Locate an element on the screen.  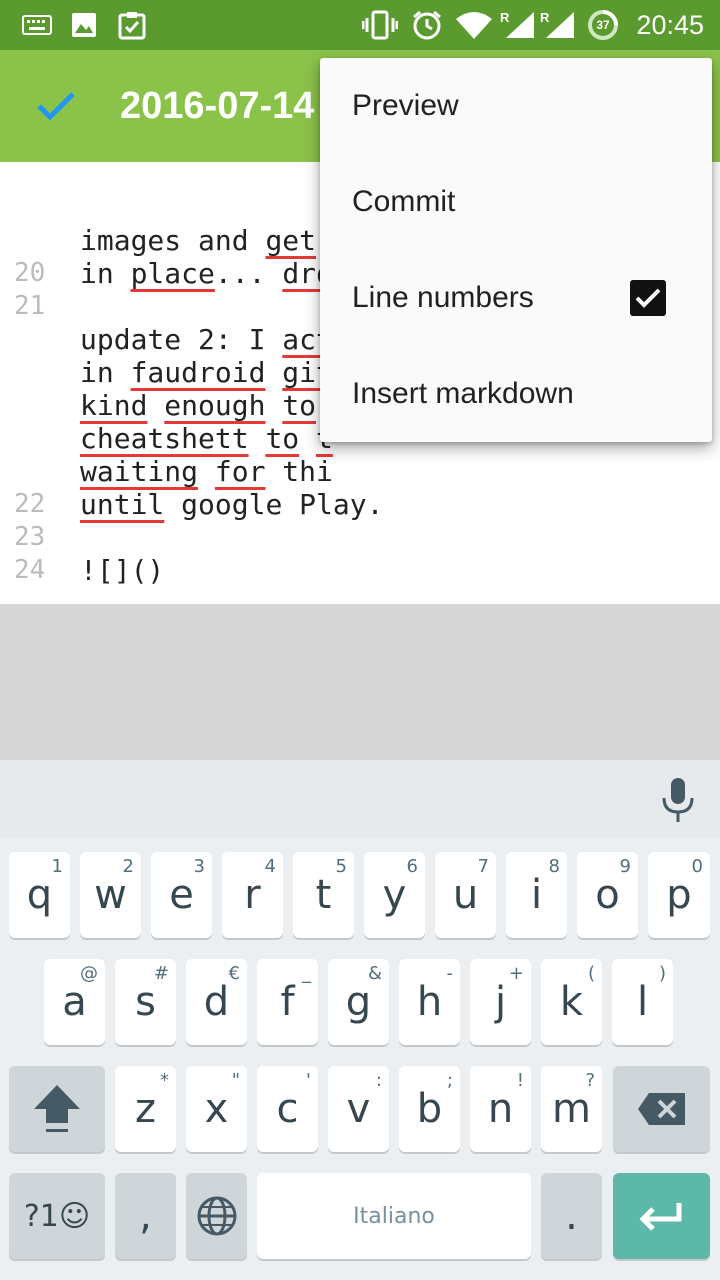
enter-key is located at coordinates (661, 1216).